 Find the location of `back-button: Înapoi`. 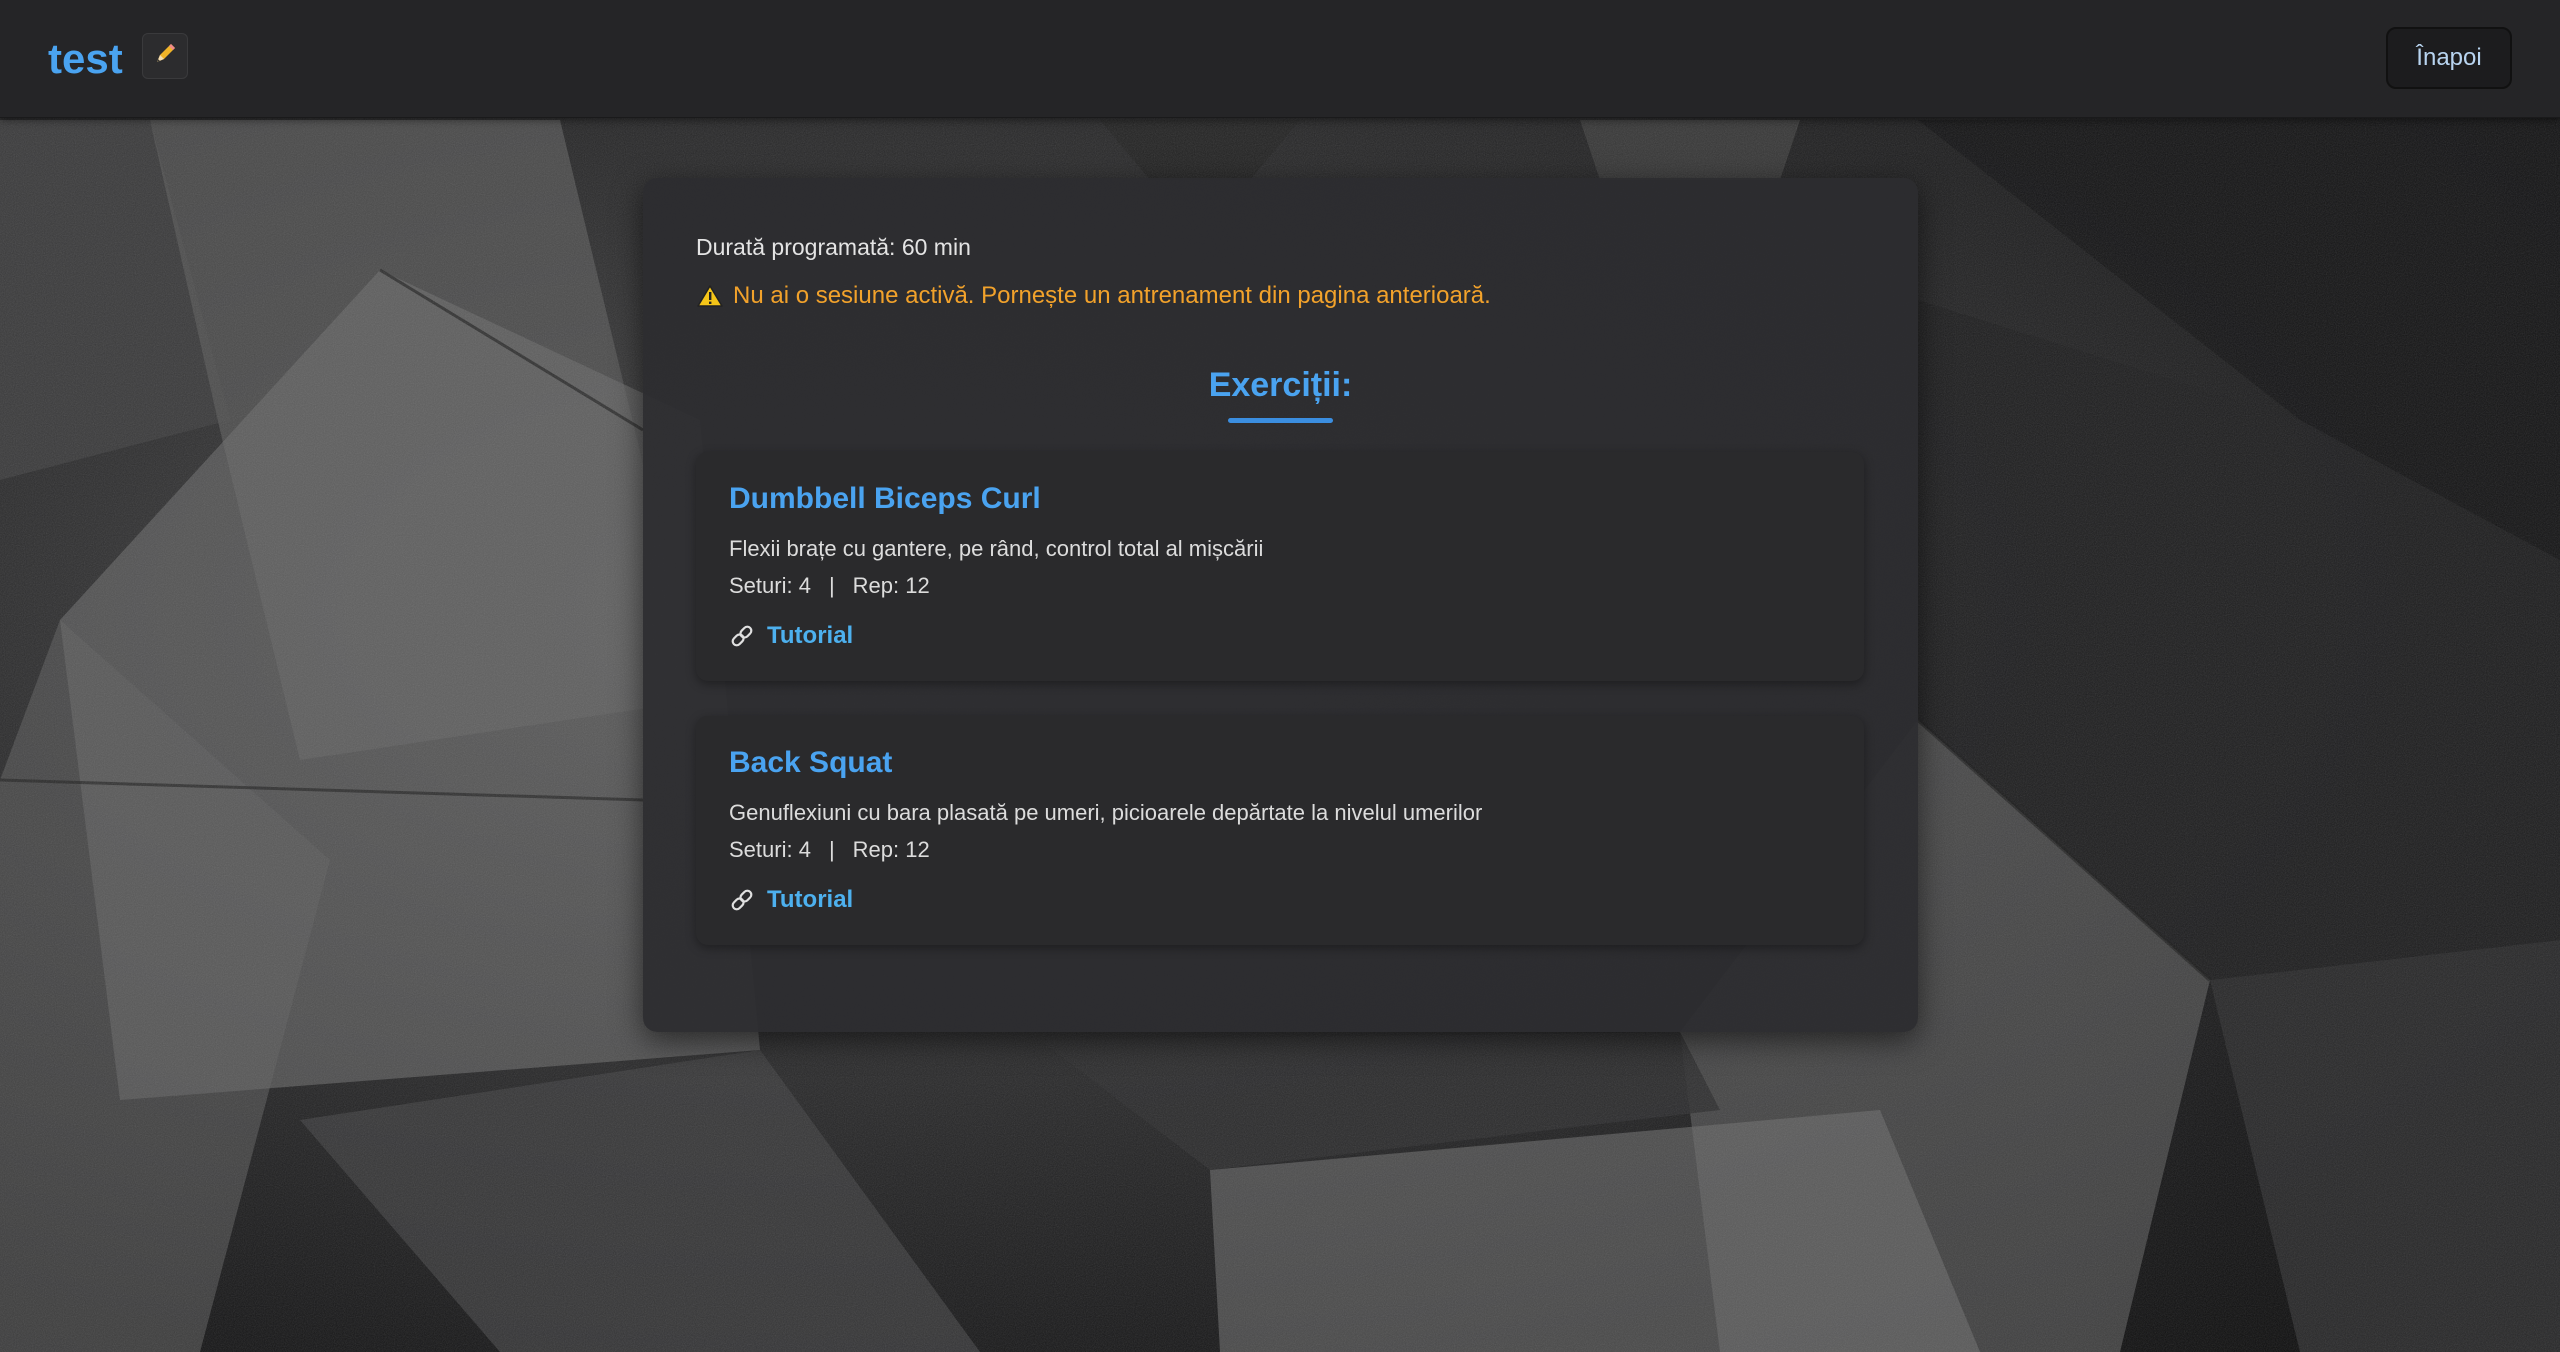

back-button: Înapoi is located at coordinates (2449, 58).